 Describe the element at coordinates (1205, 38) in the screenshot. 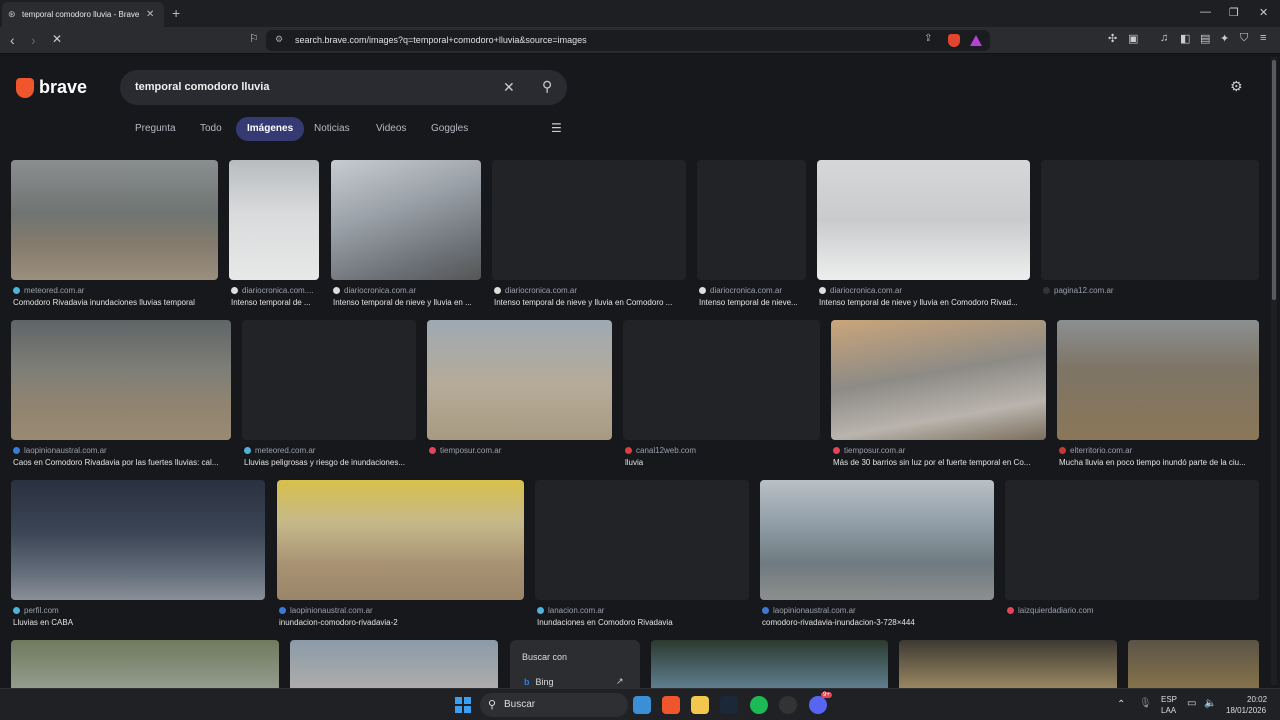

I see `crypto-wallet-icon: ▤` at that location.